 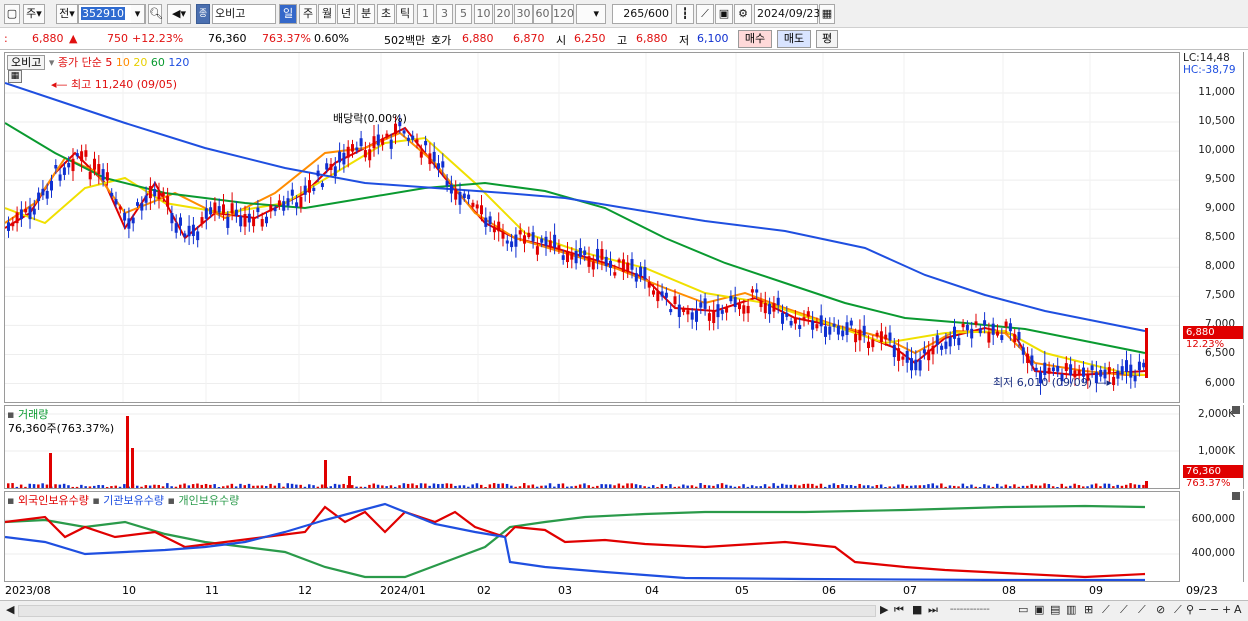 What do you see at coordinates (827, 39) in the screenshot?
I see `eval-button: 평` at bounding box center [827, 39].